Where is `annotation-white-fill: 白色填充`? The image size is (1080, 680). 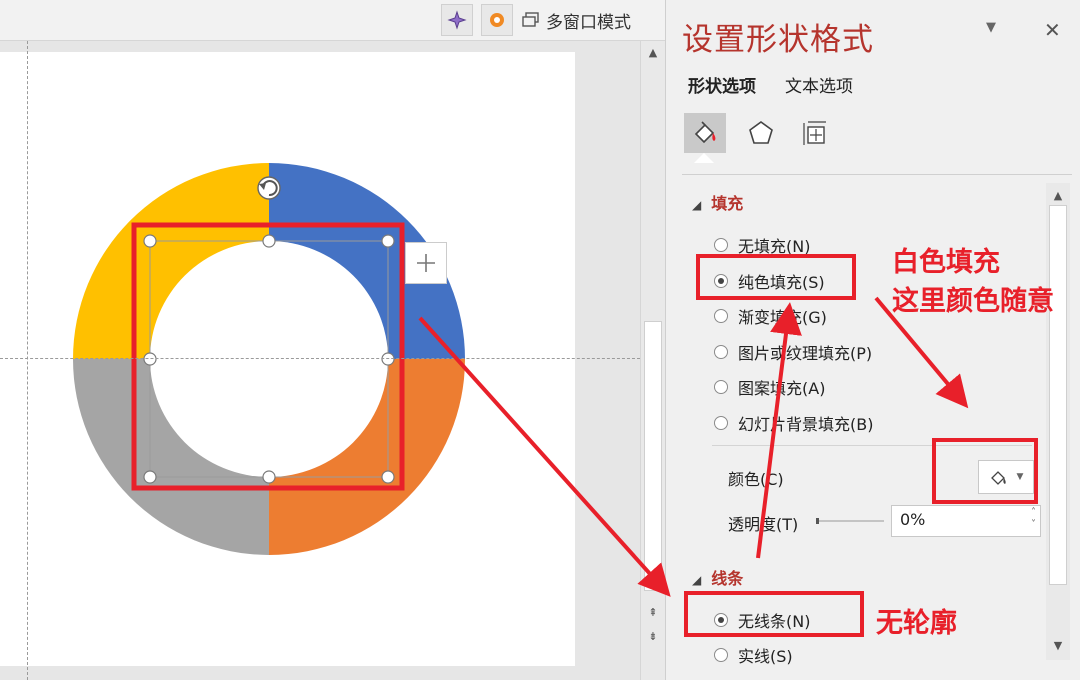 annotation-white-fill: 白色填充 is located at coordinates (946, 262).